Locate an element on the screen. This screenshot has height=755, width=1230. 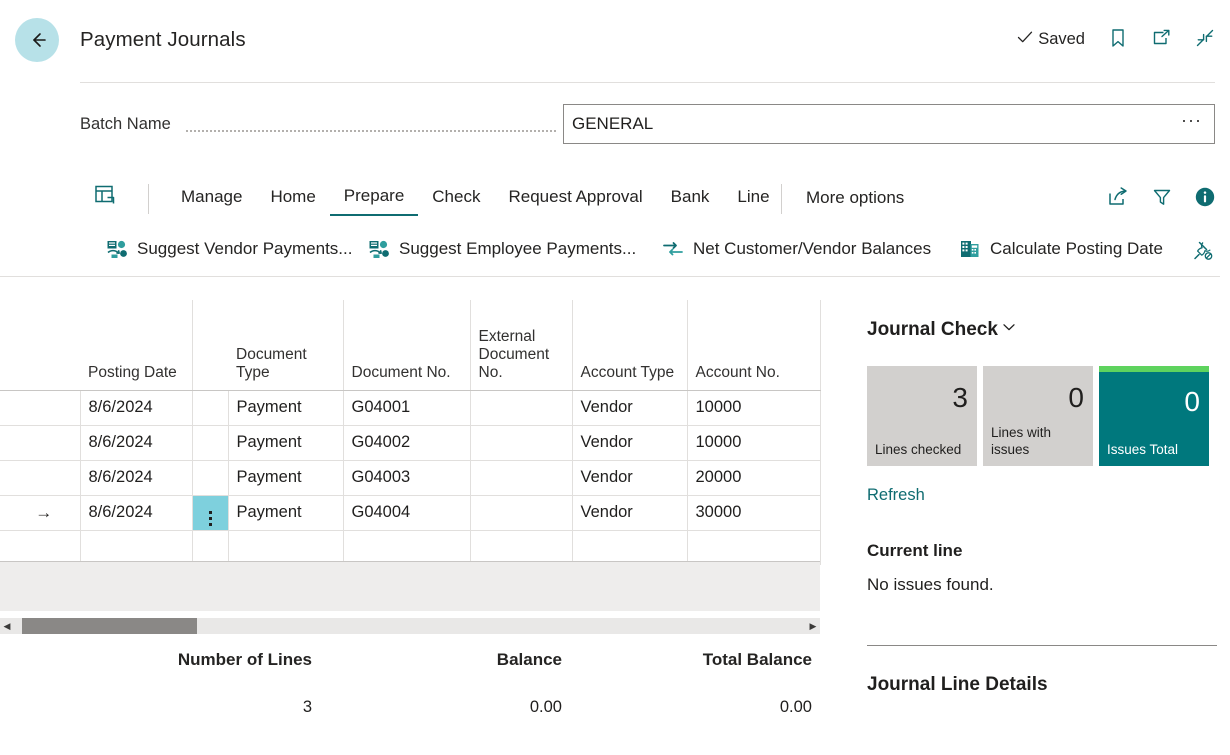
cell-document-no: G04003 is located at coordinates (407, 478).